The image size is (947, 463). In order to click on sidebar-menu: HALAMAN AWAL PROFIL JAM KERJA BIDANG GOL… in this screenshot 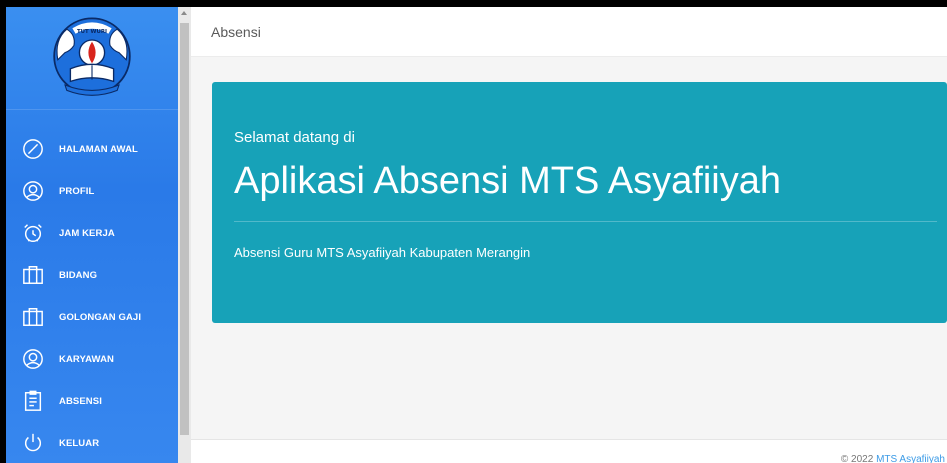, I will do `click(92, 286)`.